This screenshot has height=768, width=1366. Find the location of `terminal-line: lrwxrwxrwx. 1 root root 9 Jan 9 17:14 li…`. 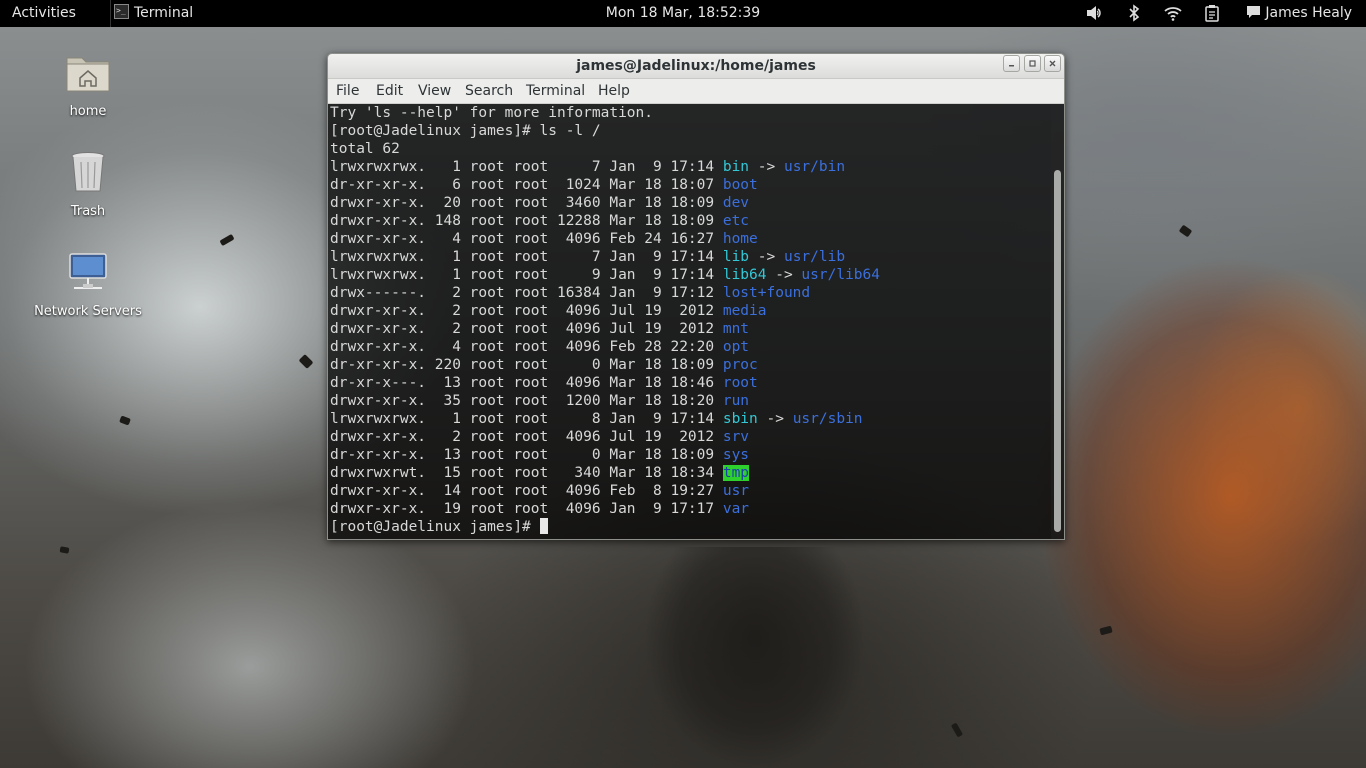

terminal-line: lrwxrwxrwx. 1 root root 9 Jan 9 17:14 li… is located at coordinates (690, 275).